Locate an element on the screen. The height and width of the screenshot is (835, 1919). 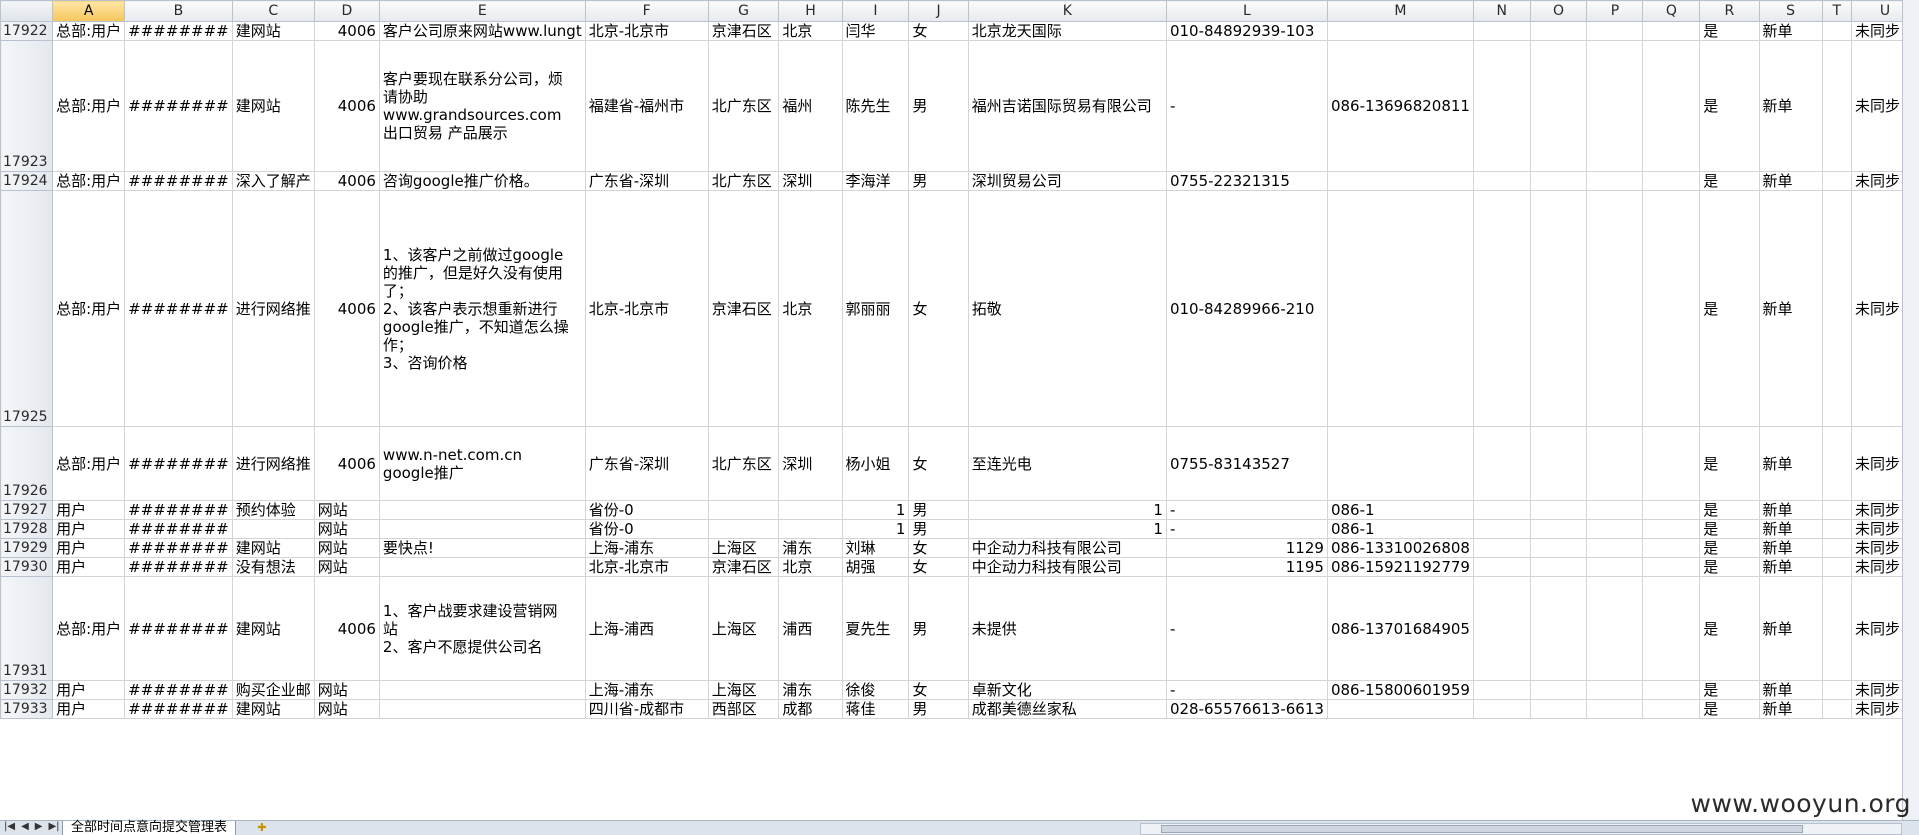
cell-I17923: 陈先生 is located at coordinates (875, 106).